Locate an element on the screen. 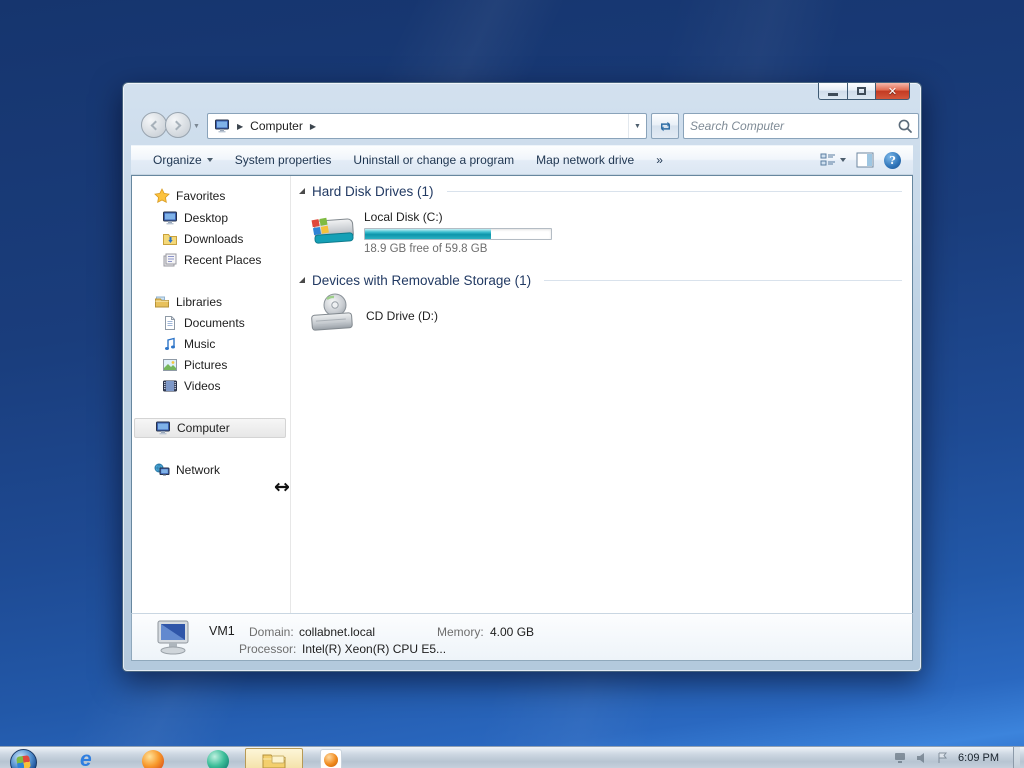 This screenshot has height=768, width=1024. computer-large-icon is located at coordinates (174, 638).